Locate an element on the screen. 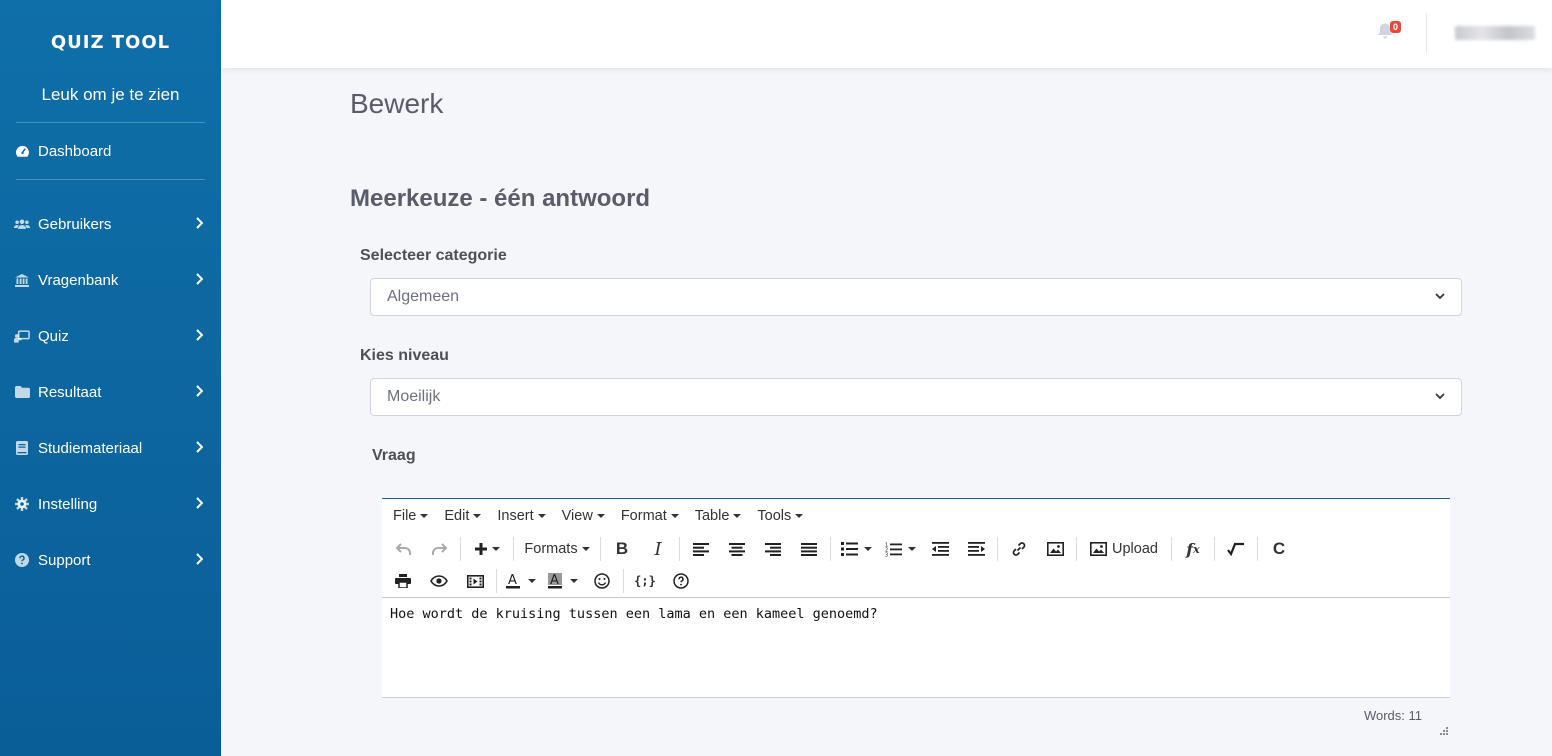  upload-button: Upload is located at coordinates (1124, 549).